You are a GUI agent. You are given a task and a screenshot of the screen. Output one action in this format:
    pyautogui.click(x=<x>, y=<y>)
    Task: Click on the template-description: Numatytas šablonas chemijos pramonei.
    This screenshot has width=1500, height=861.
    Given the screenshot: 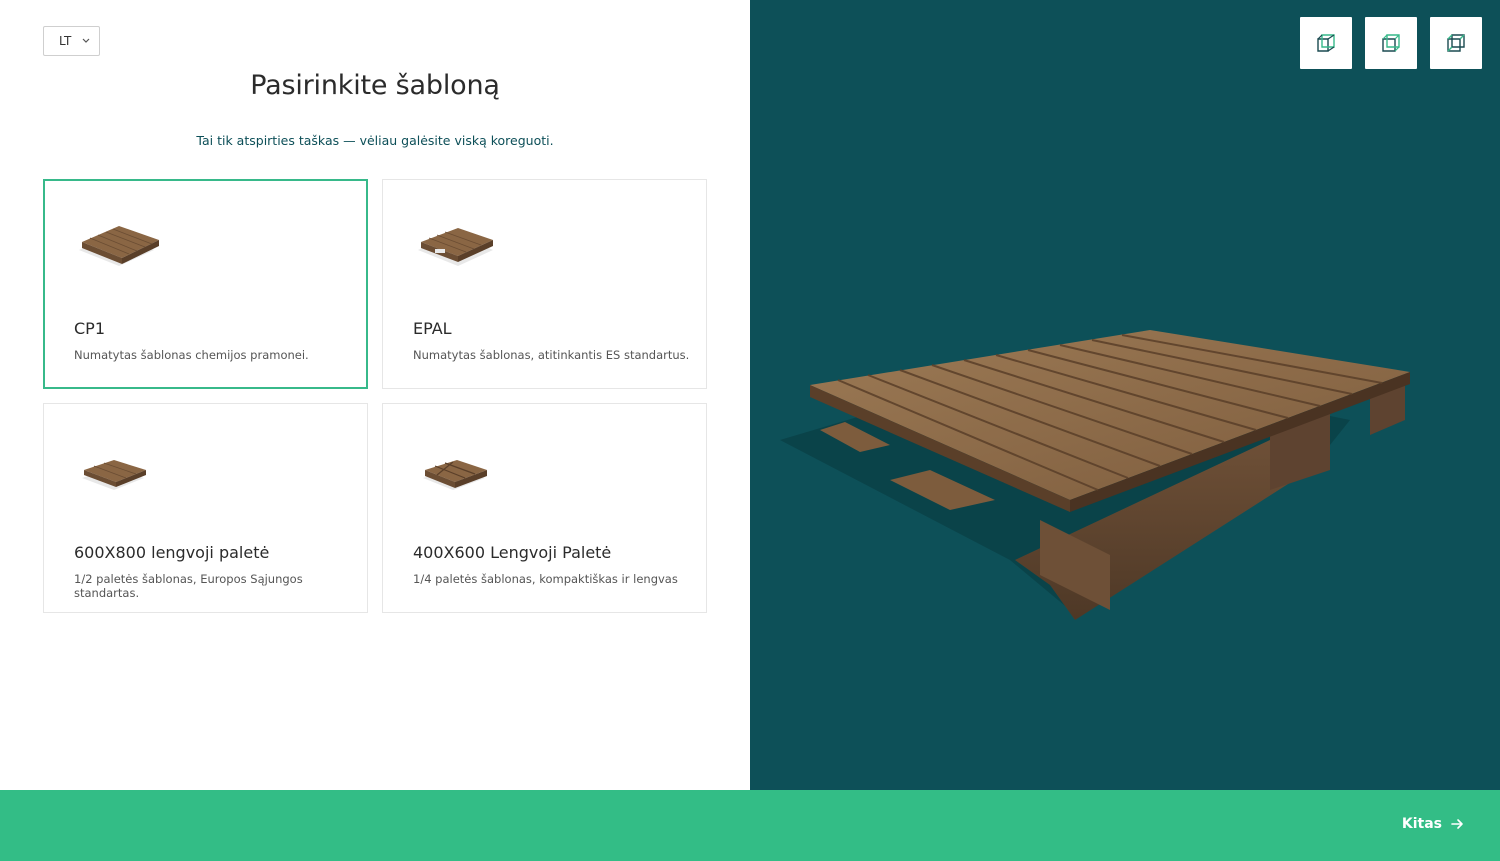 What is the action you would take?
    pyautogui.click(x=191, y=355)
    